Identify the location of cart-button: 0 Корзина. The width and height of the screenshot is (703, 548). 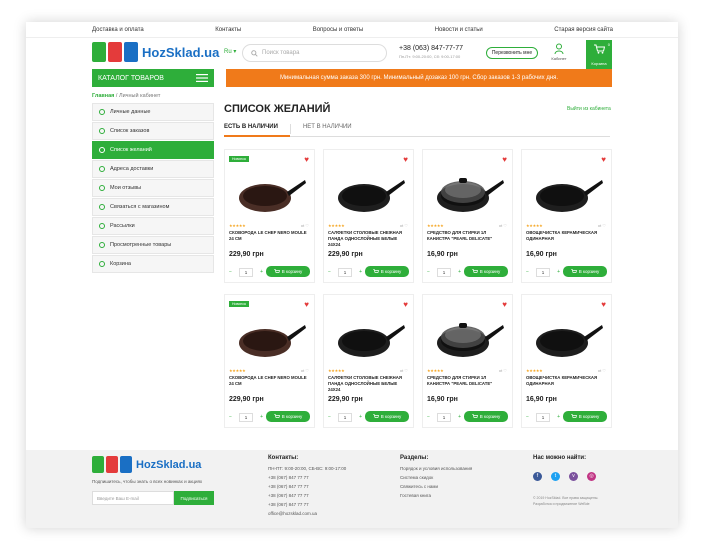
(599, 55).